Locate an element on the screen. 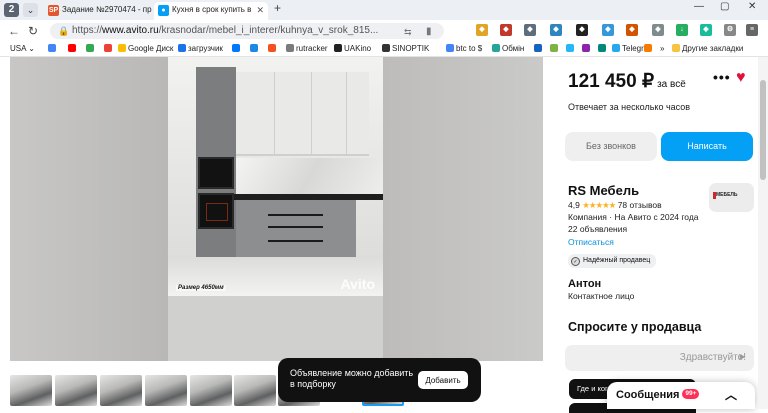 The image size is (768, 413). bookmark-item: btc to $ is located at coordinates (464, 49).